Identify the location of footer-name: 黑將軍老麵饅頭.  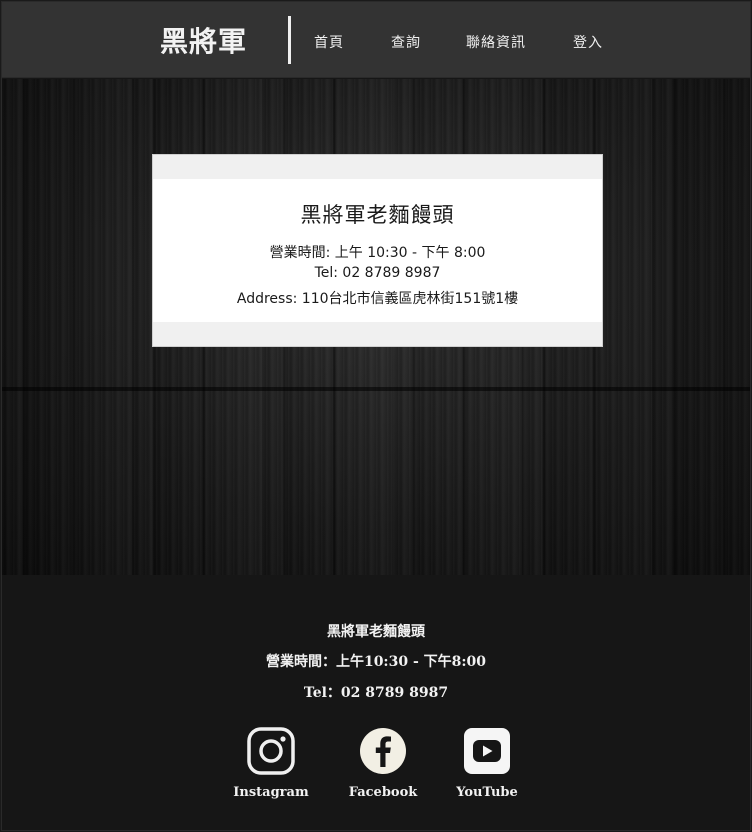
(376, 632).